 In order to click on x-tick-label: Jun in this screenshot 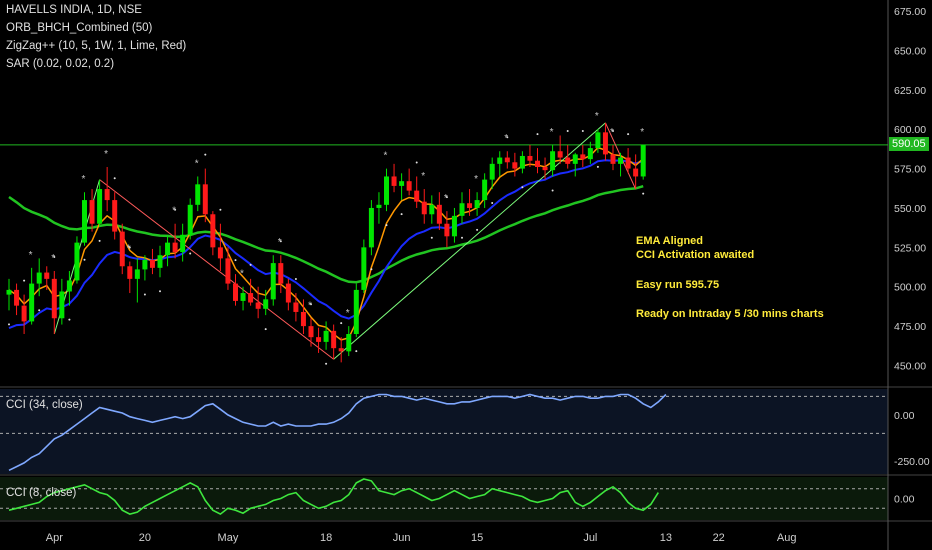, I will do `click(402, 538)`.